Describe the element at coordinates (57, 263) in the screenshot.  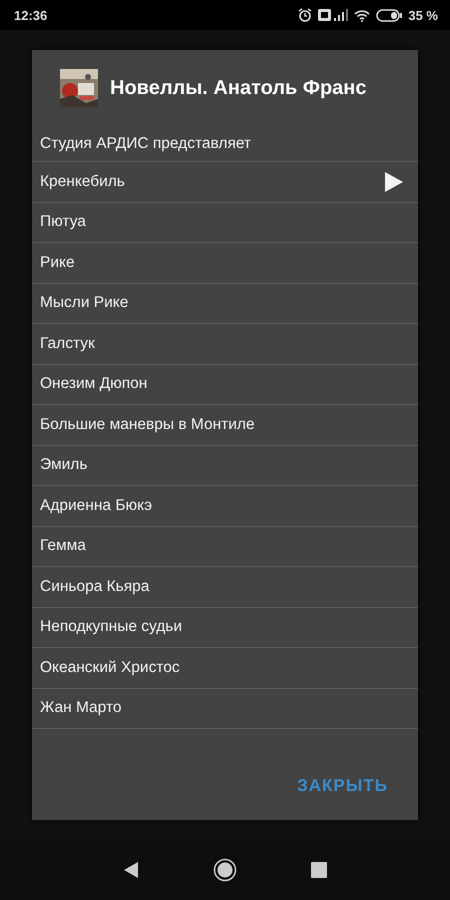
I see `track-title: Рике` at that location.